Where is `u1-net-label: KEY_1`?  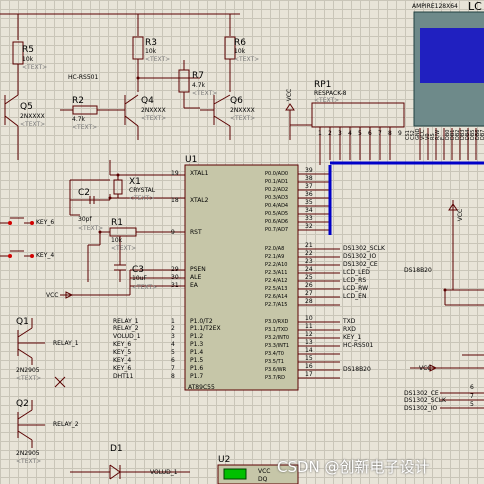
u1-net-label: KEY_1 is located at coordinates (352, 337).